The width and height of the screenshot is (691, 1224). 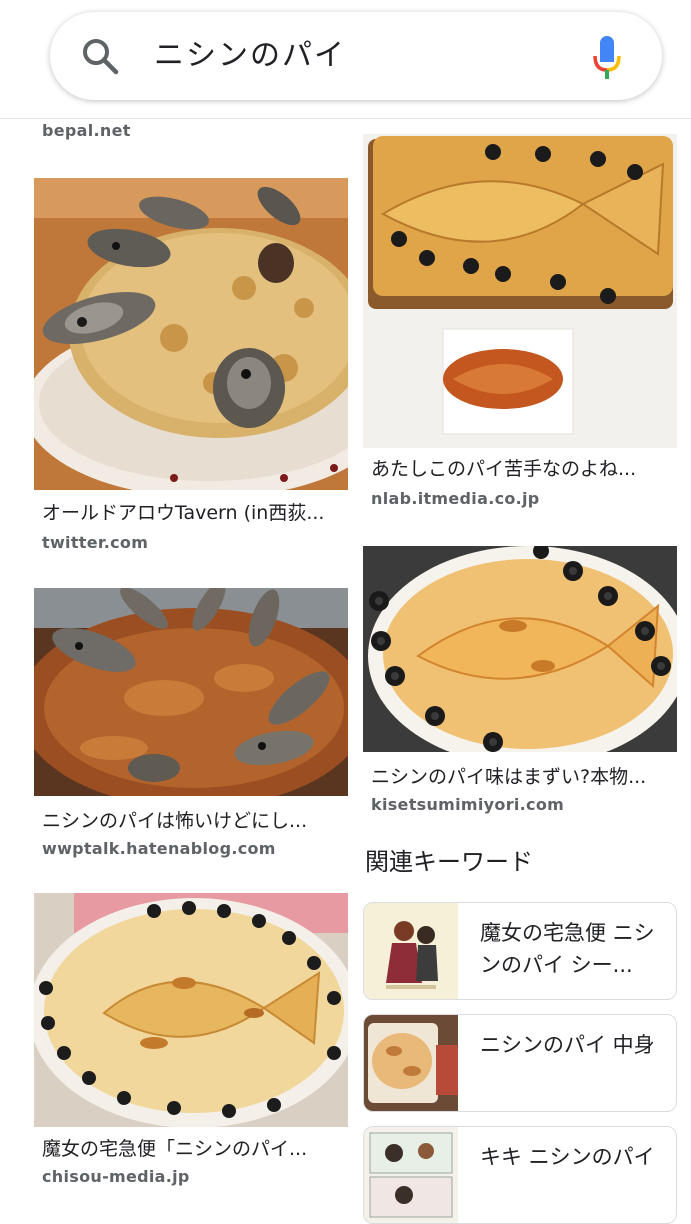 I want to click on image-result: ニシンのパイは怖いけどにし... wwptalk.hatenablog.com, so click(x=192, y=728).